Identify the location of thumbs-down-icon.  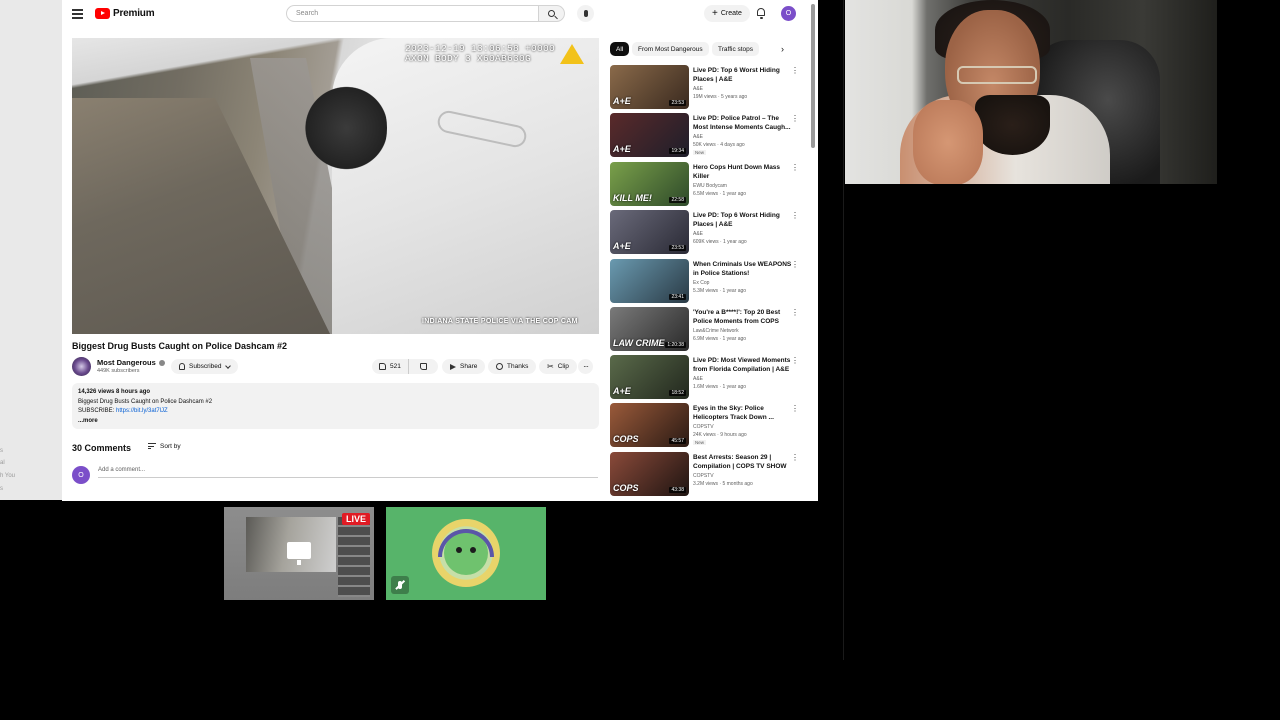
(423, 366).